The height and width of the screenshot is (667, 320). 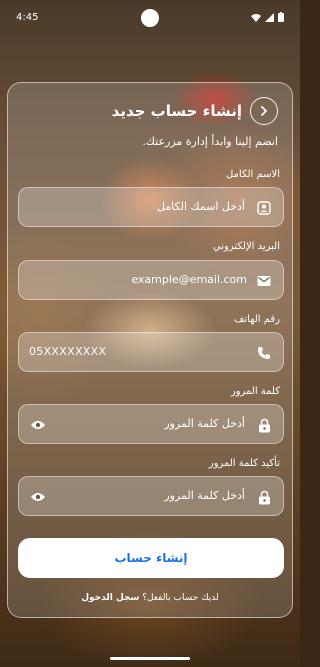 I want to click on header: إنشاء حساب جديد, so click(x=150, y=111).